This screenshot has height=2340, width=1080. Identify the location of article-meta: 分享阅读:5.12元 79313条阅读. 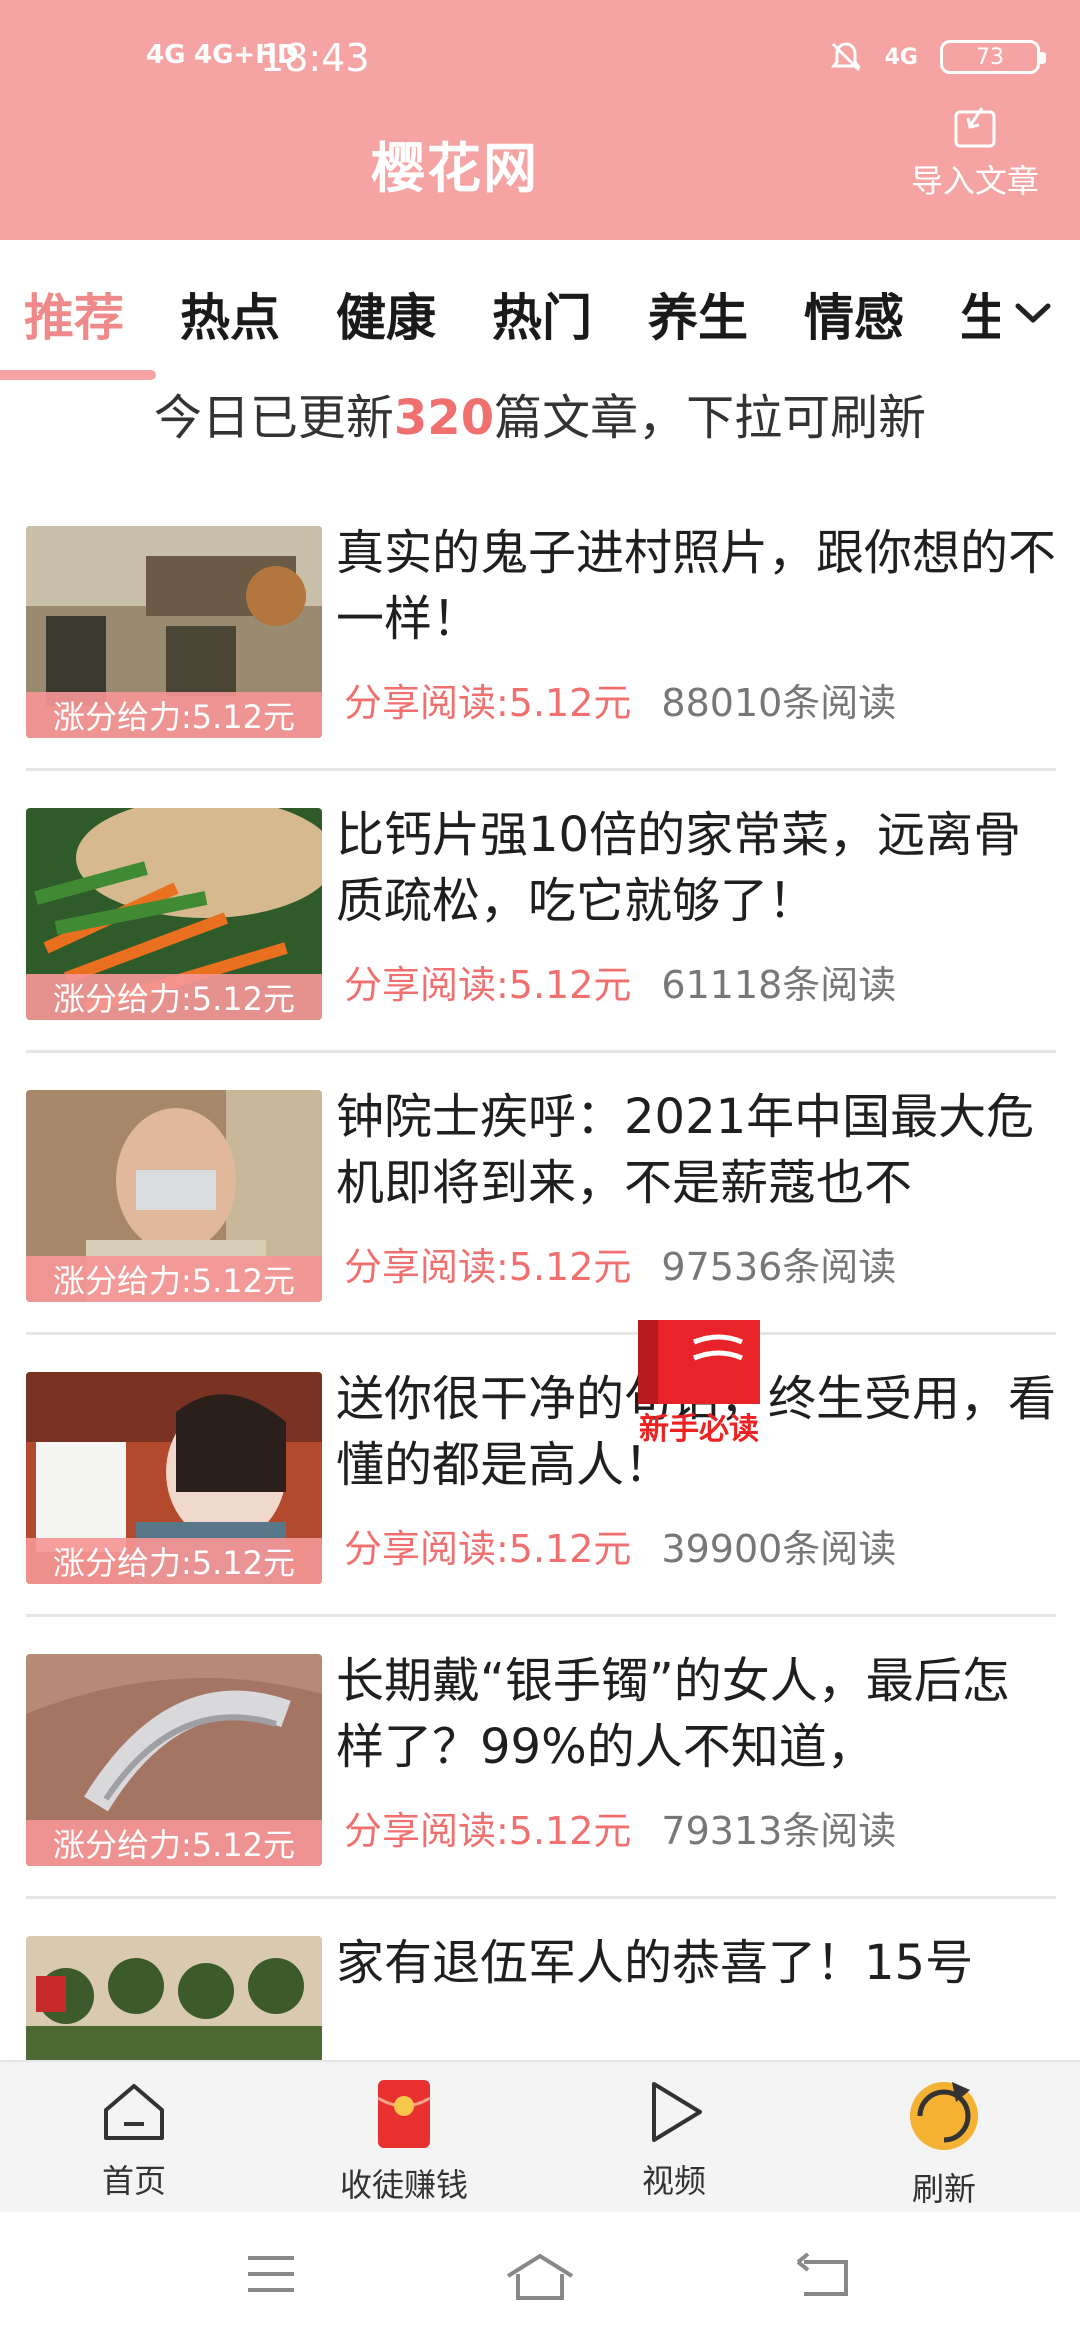
(620, 1827).